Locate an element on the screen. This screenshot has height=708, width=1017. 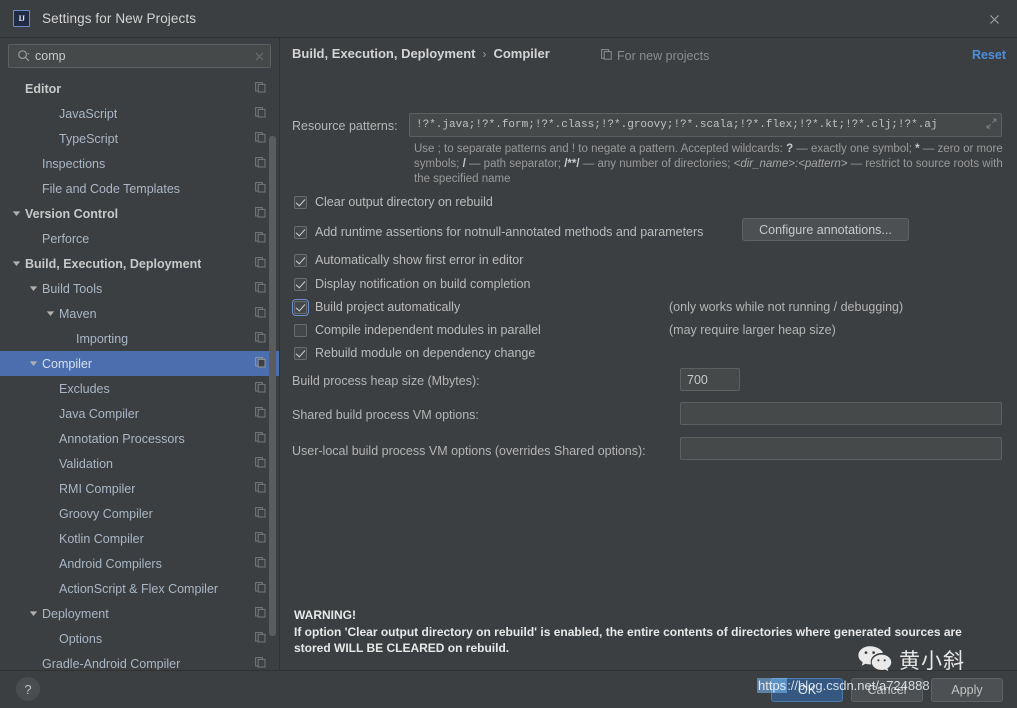
close-icon is located at coordinates (994, 19).